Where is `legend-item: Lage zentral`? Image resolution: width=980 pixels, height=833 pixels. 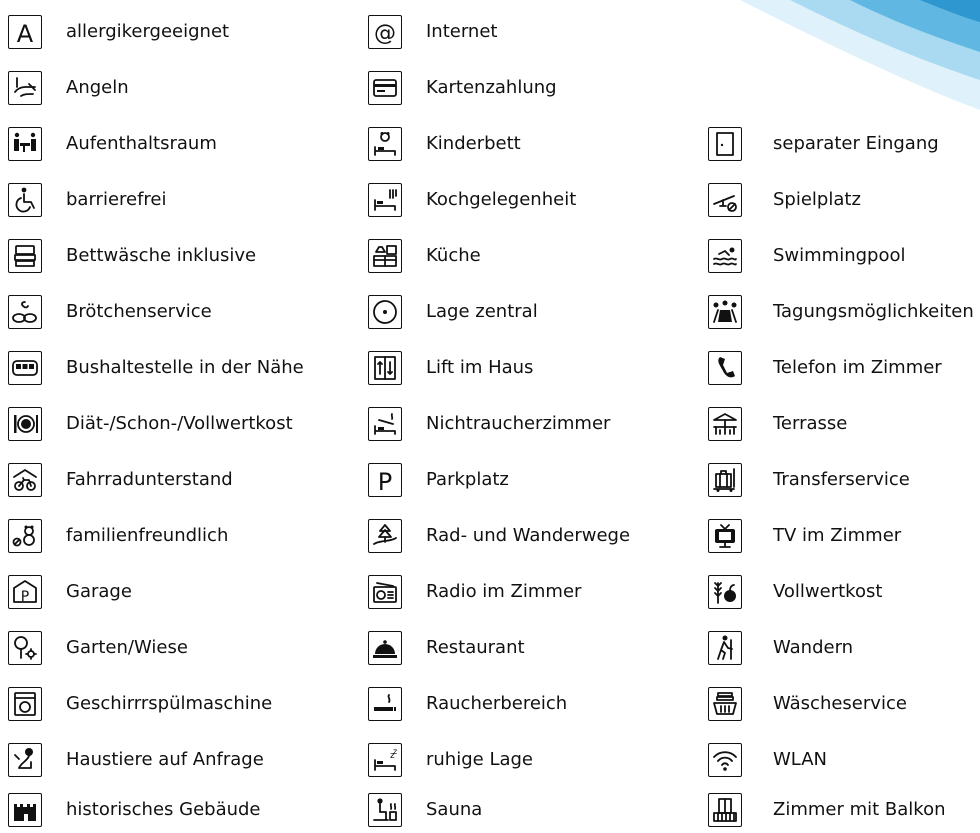
legend-item: Lage zentral is located at coordinates (453, 312).